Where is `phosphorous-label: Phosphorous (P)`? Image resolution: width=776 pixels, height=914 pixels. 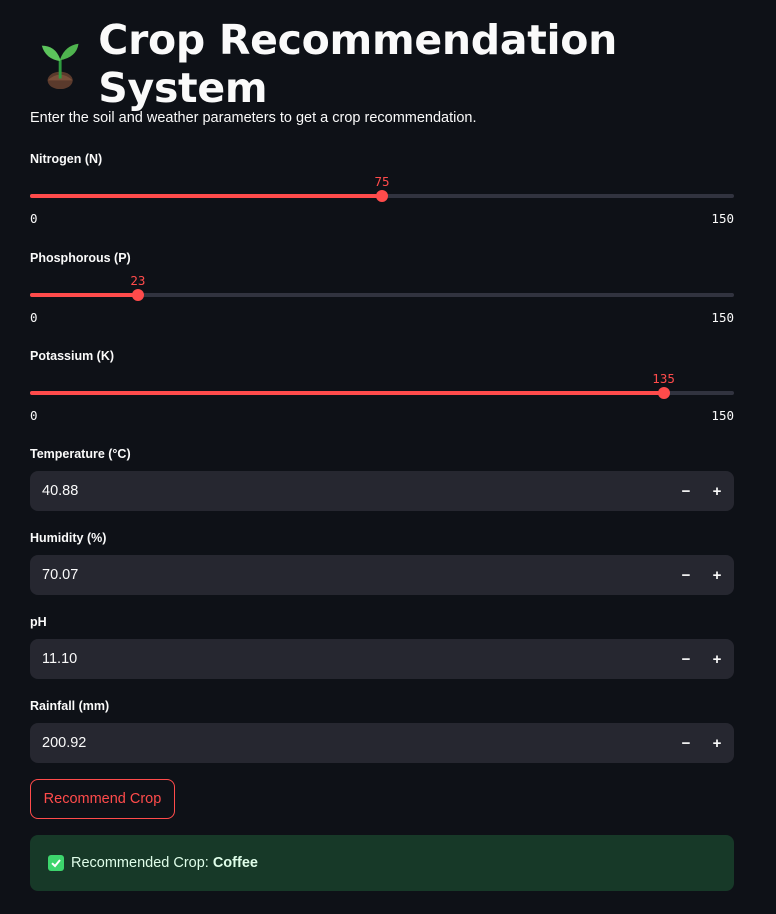
phosphorous-label: Phosphorous (P) is located at coordinates (80, 258).